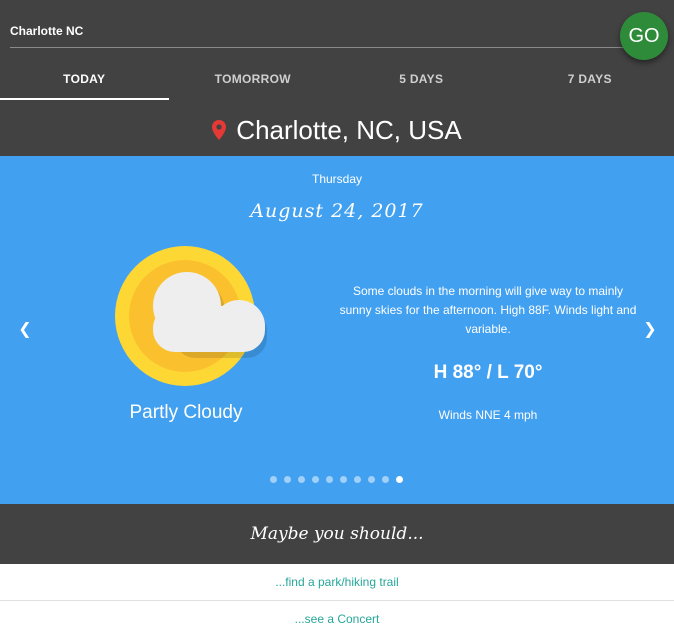 The width and height of the screenshot is (674, 634). Describe the element at coordinates (219, 130) in the screenshot. I see `map-pin-icon` at that location.